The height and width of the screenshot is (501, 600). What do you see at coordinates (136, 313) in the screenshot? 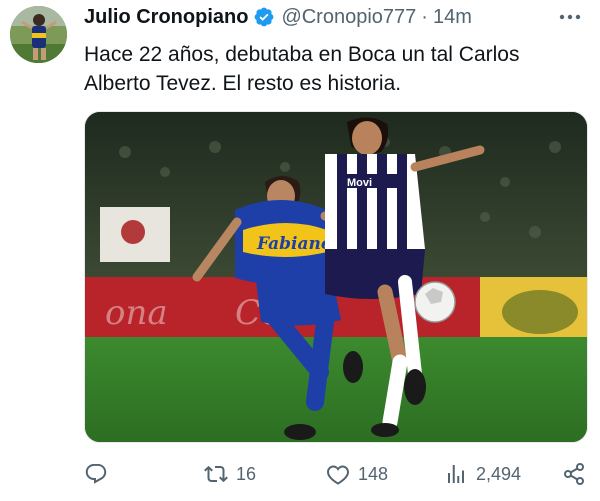
I see `svg-text: ona` at bounding box center [136, 313].